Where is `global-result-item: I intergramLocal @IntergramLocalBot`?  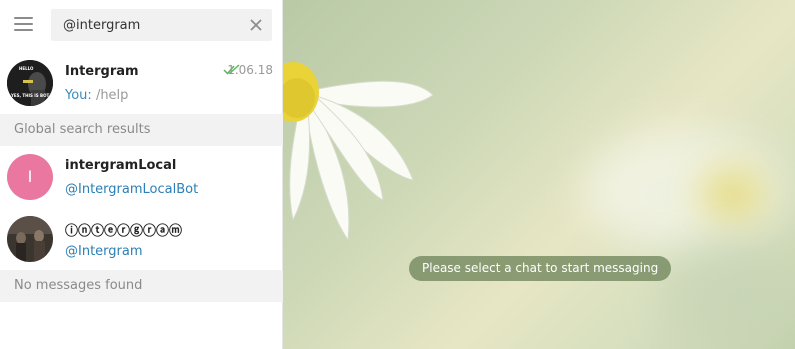 global-result-item: I intergramLocal @IntergramLocalBot is located at coordinates (141, 176).